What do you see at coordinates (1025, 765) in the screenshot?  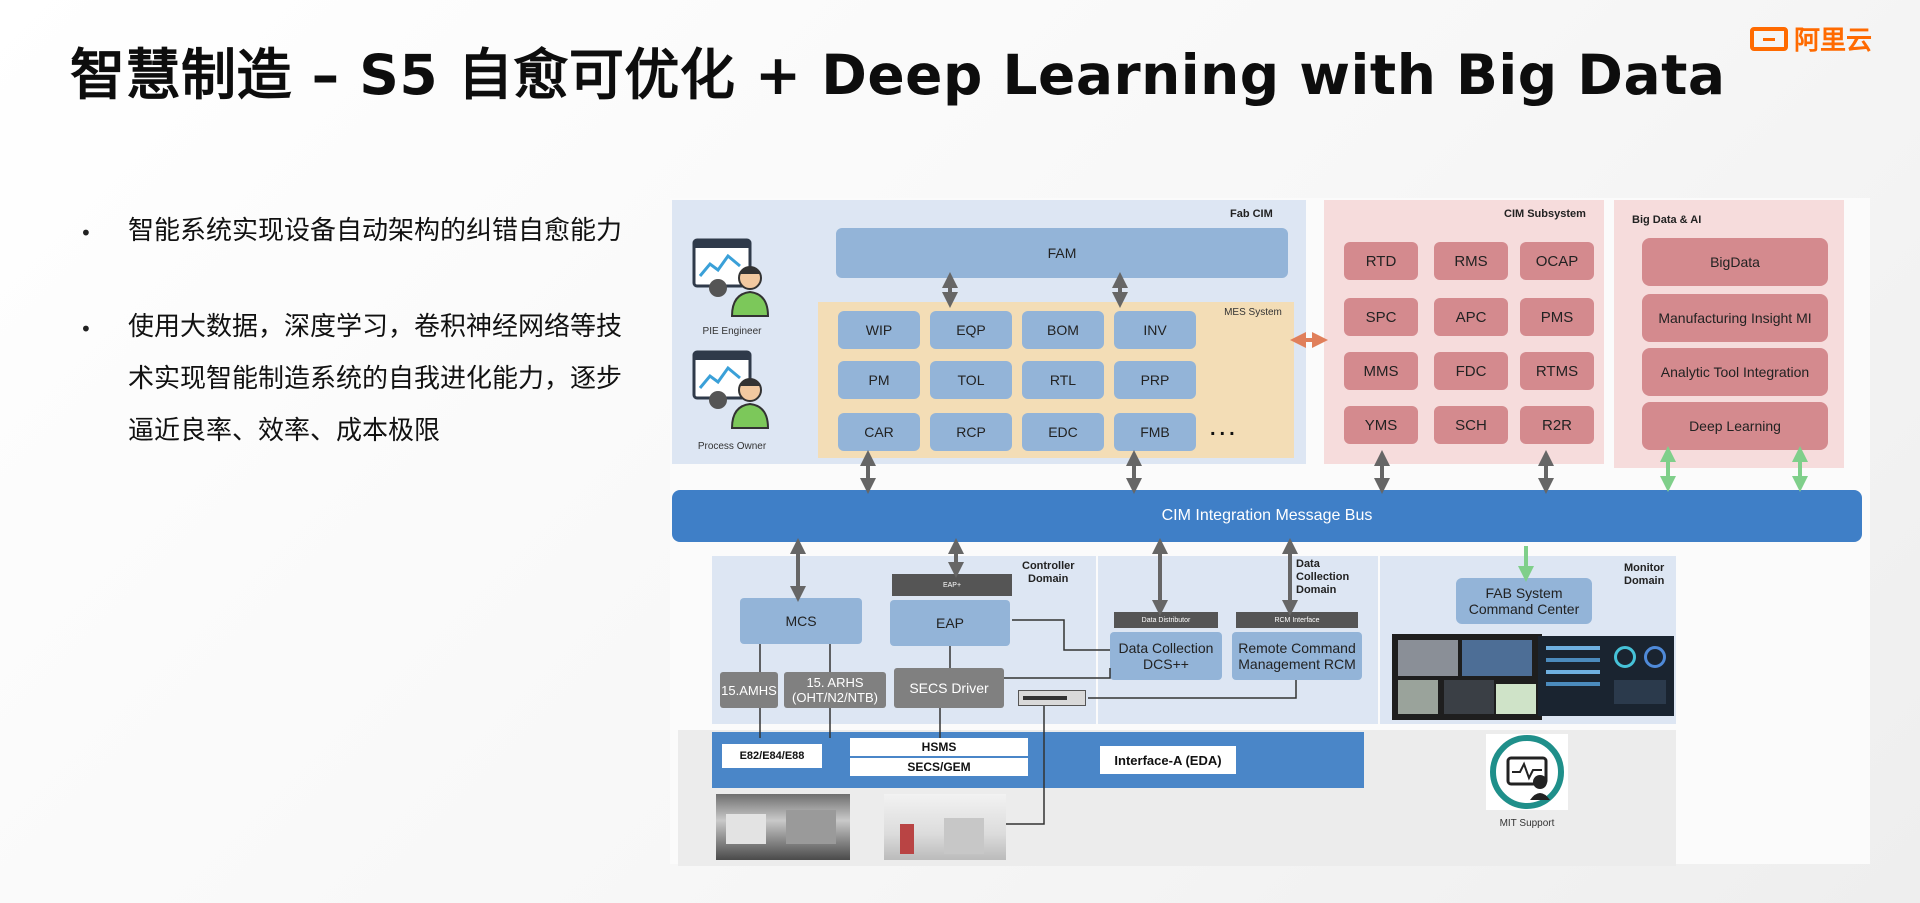 I see `line-server-photo` at bounding box center [1025, 765].